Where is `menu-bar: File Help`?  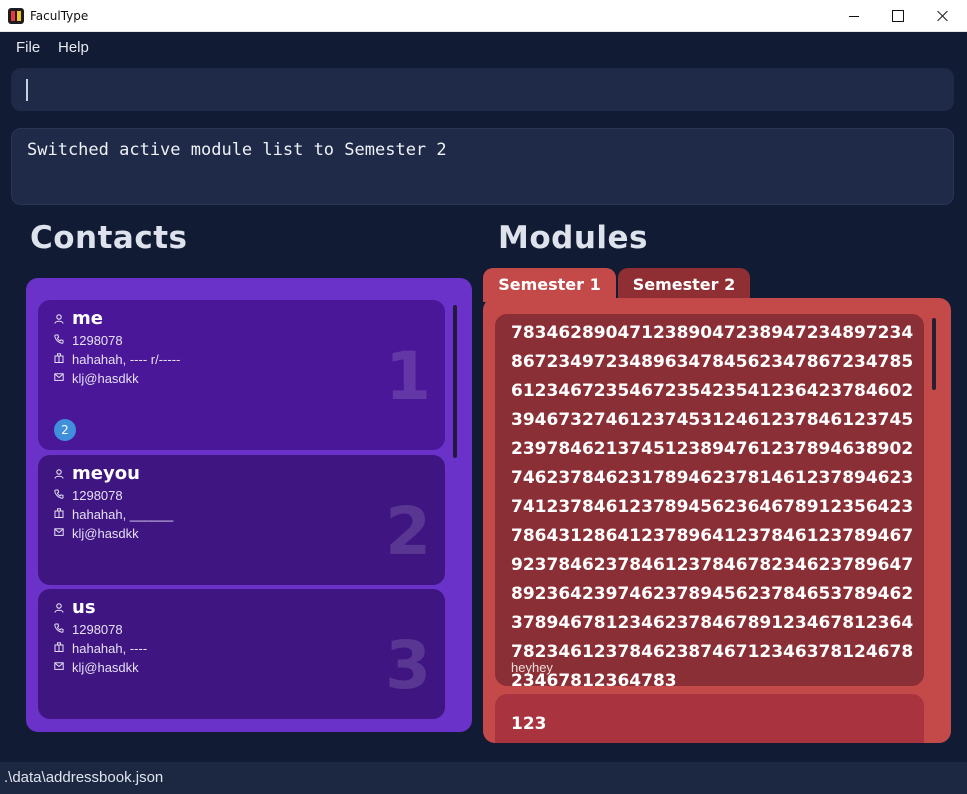
menu-bar: File Help is located at coordinates (483, 47).